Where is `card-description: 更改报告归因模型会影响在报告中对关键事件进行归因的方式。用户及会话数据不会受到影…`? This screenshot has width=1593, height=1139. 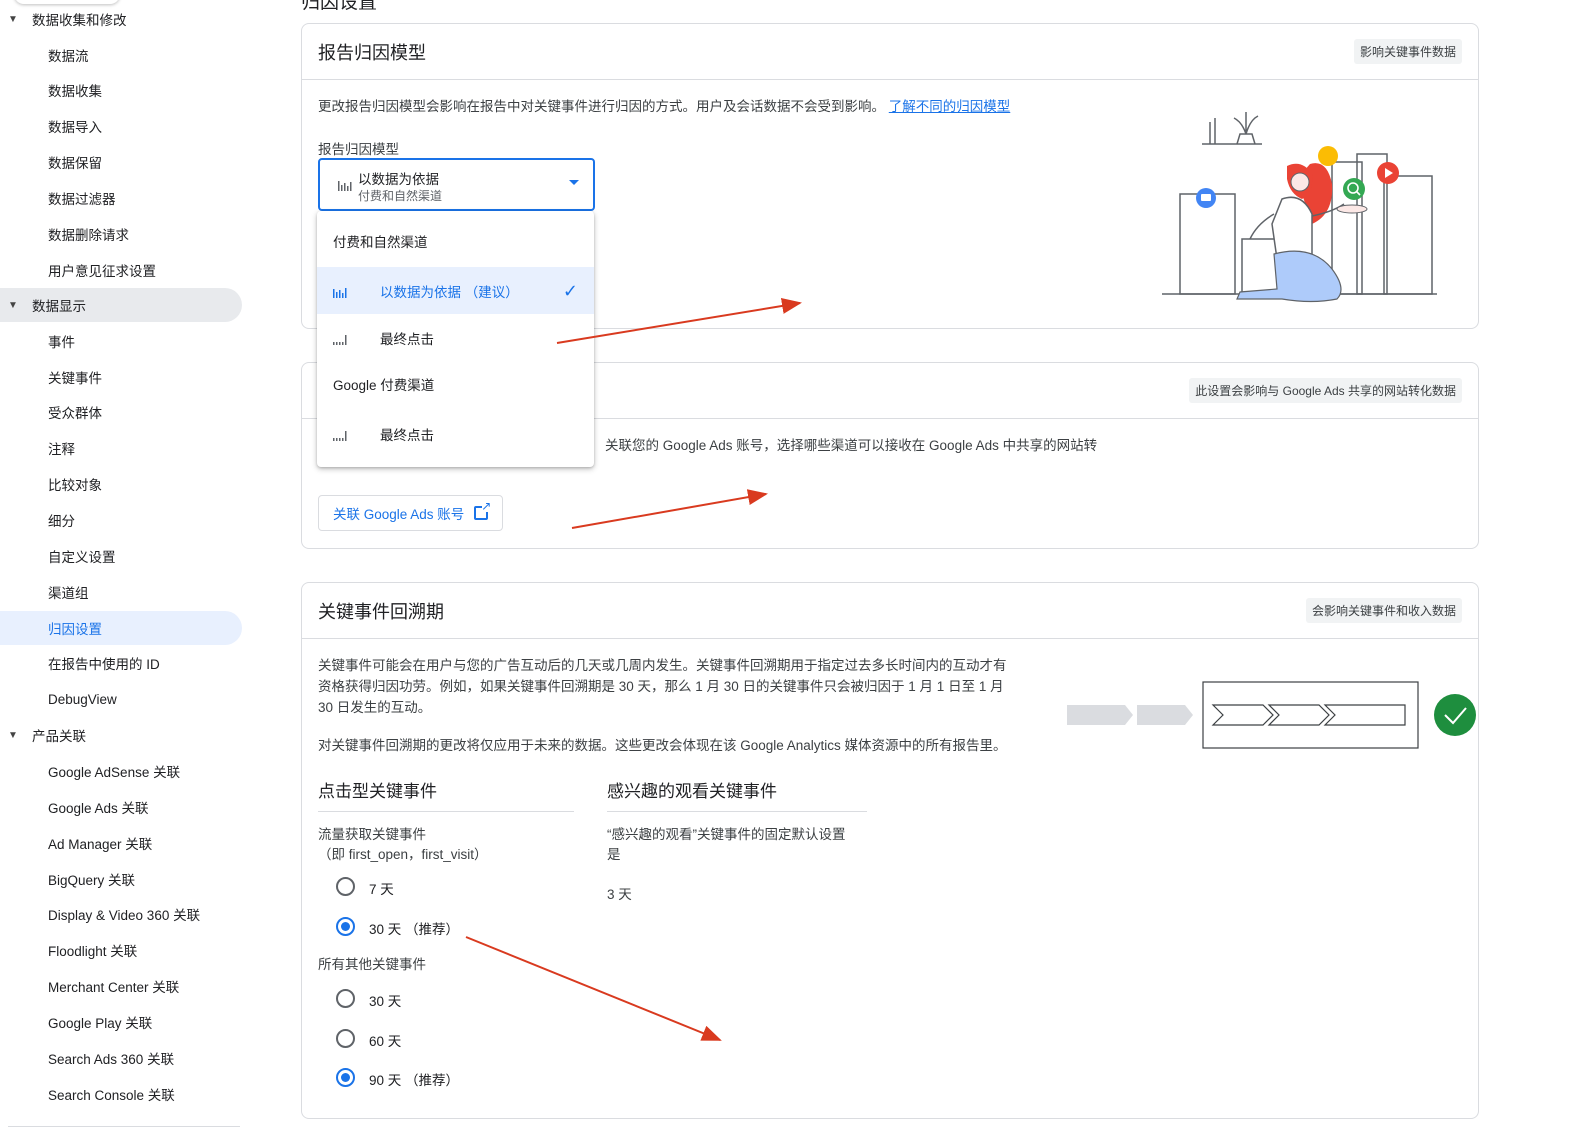
card-description: 更改报告归因模型会影响在报告中对关键事件进行归因的方式。用户及会话数据不会受到影… is located at coordinates (664, 106).